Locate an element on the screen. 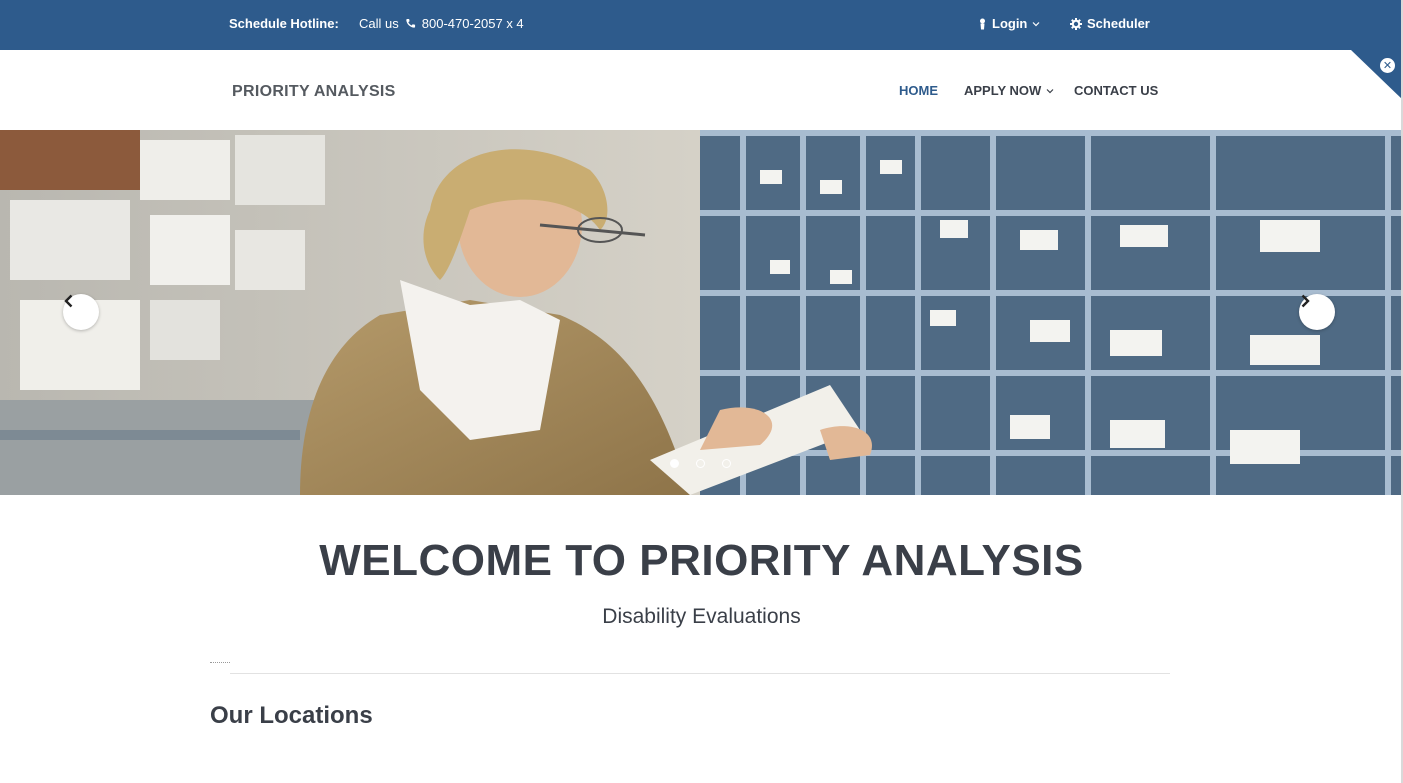 The image size is (1403, 783). chevron-right-icon is located at coordinates (1305, 301).